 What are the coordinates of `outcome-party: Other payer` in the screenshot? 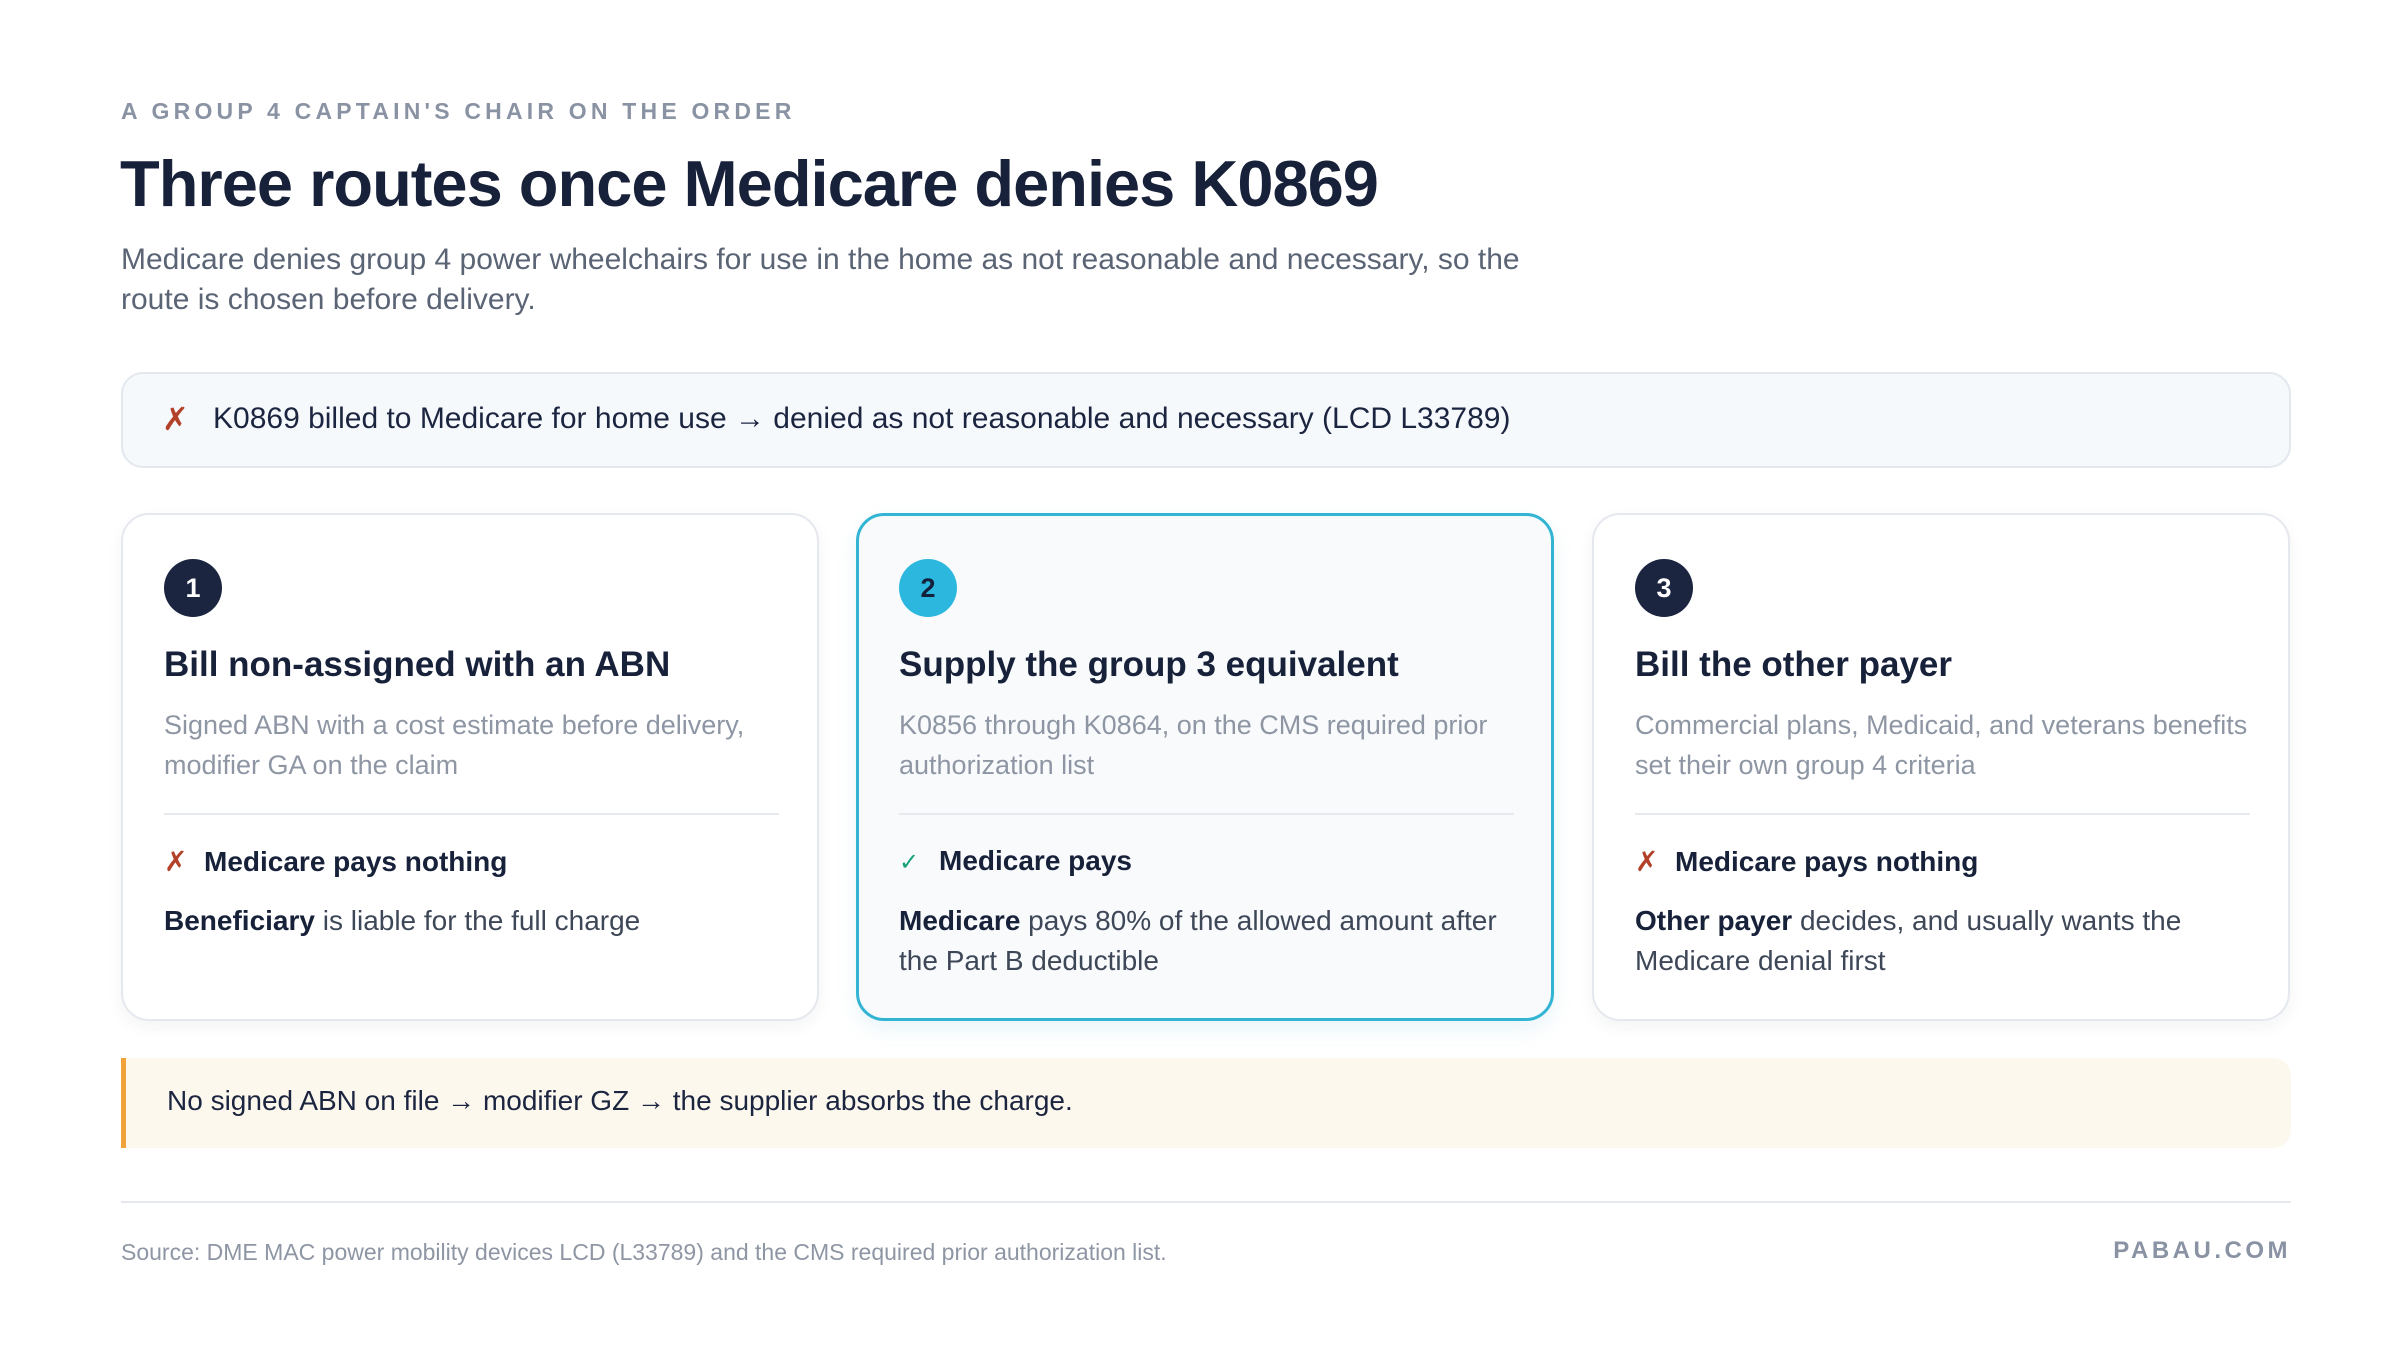 It's located at (1714, 920).